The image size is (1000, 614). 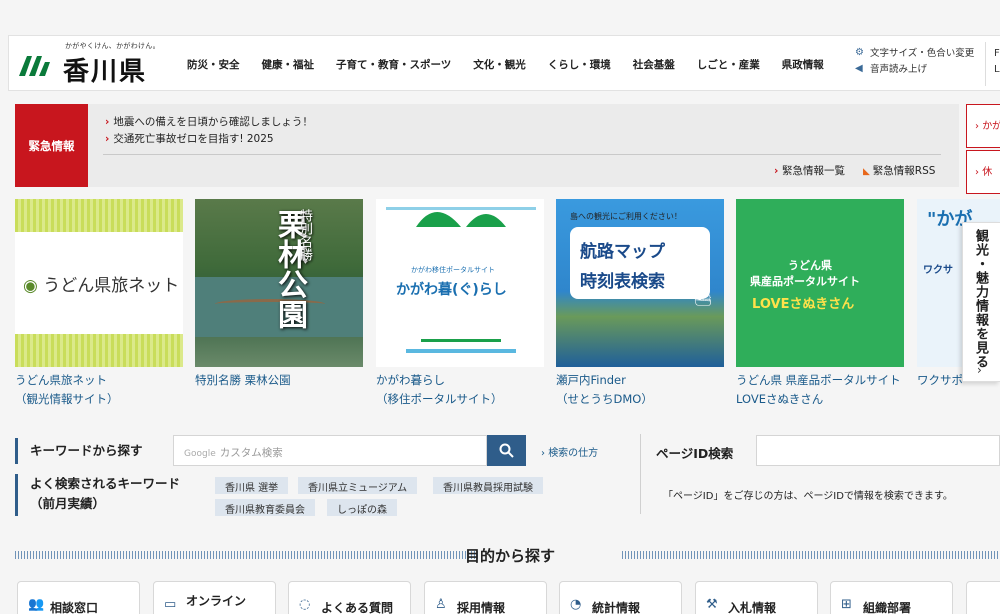 What do you see at coordinates (868, 172) in the screenshot?
I see `rss-icon: ◣` at bounding box center [868, 172].